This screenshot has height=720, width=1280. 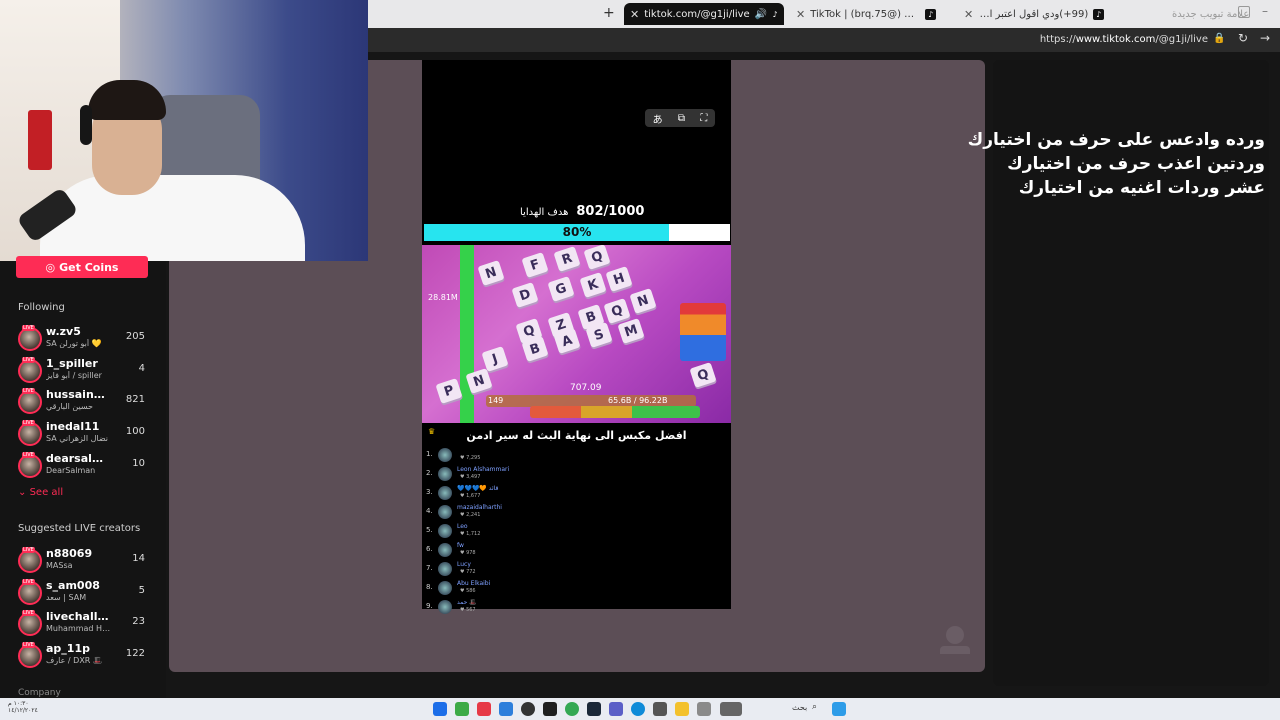 I want to click on sidebar-item-following: LIVE 1_spiller أبو فايز / spiller 4, so click(x=82, y=371).